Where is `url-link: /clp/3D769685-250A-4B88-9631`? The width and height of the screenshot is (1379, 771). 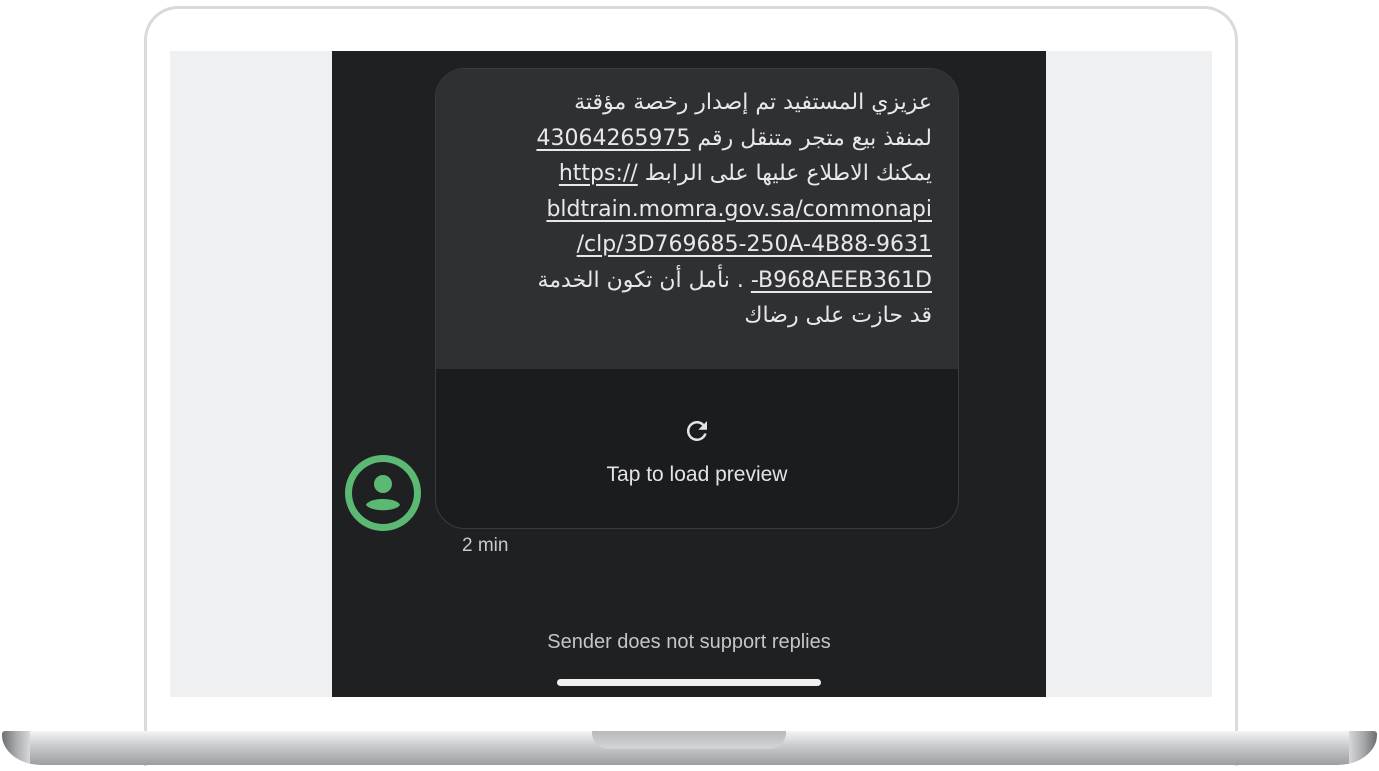 url-link: /clp/3D769685-250A-4B88-9631 is located at coordinates (754, 244).